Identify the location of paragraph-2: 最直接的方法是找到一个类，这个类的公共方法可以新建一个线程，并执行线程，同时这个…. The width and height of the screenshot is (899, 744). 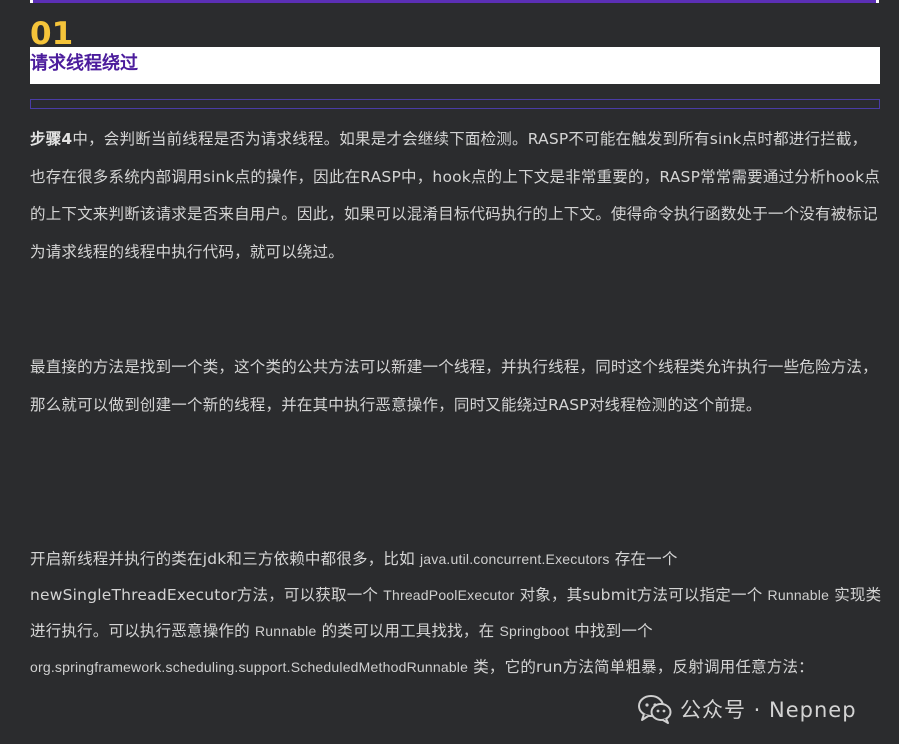
(456, 386).